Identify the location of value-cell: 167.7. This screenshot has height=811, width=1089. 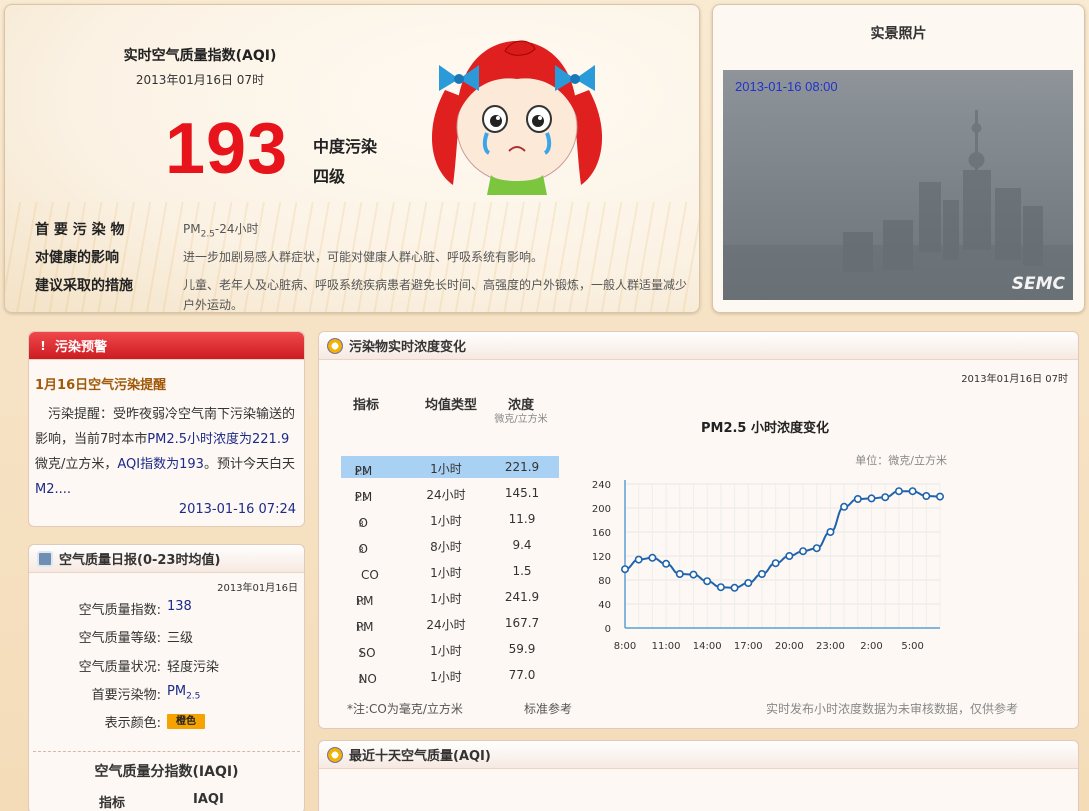
(522, 623).